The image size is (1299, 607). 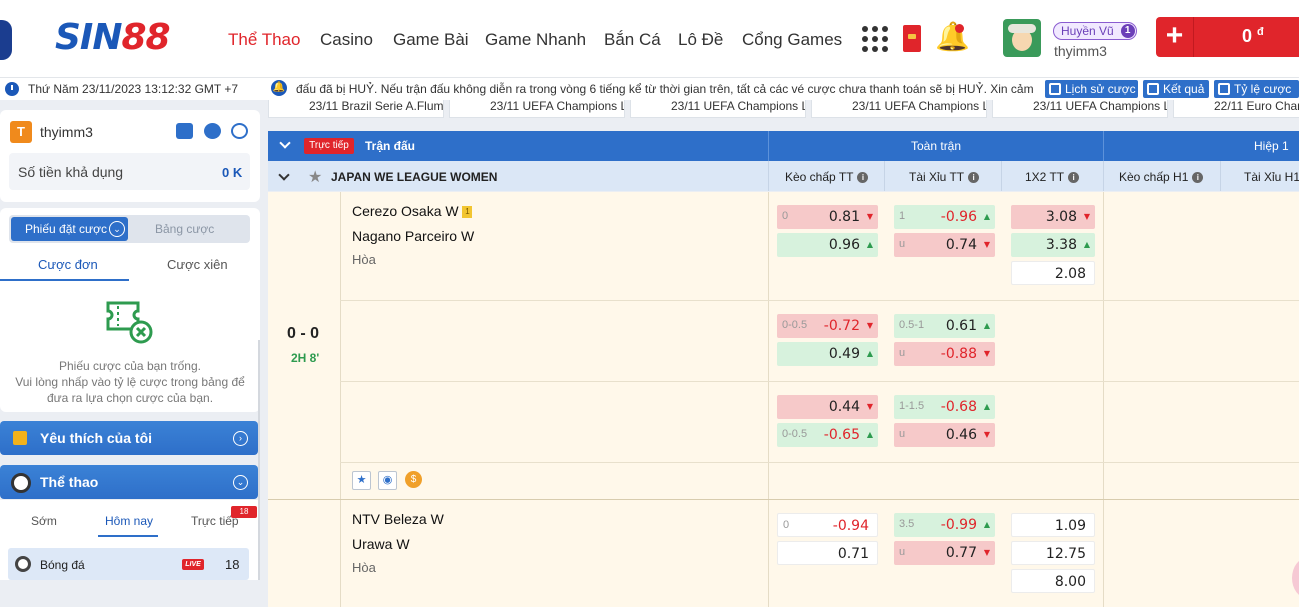 What do you see at coordinates (700, 40) in the screenshot?
I see `nav-lottery: Lô Đề` at bounding box center [700, 40].